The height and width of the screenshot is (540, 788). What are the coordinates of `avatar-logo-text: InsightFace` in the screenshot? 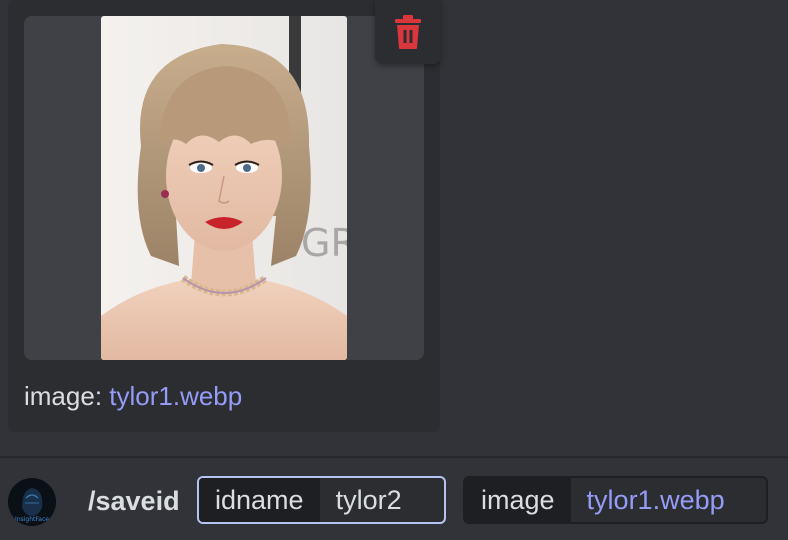 It's located at (32, 519).